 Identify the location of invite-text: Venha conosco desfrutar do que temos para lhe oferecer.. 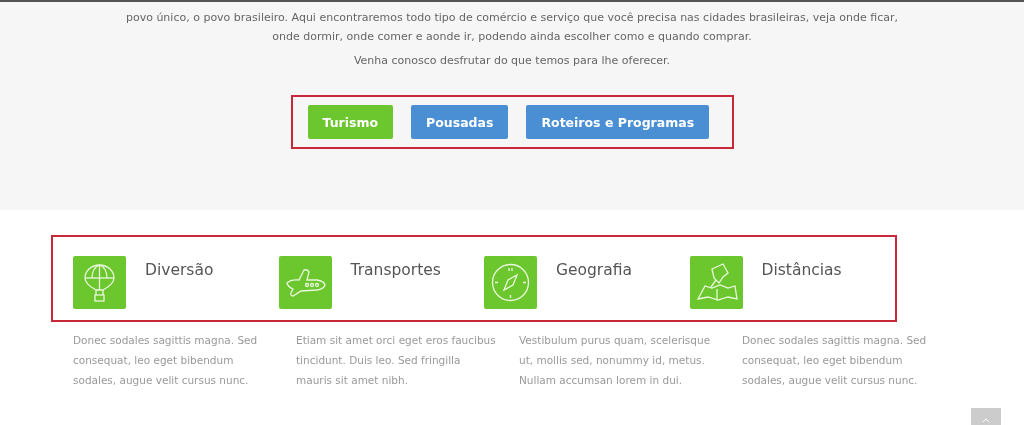
(512, 60).